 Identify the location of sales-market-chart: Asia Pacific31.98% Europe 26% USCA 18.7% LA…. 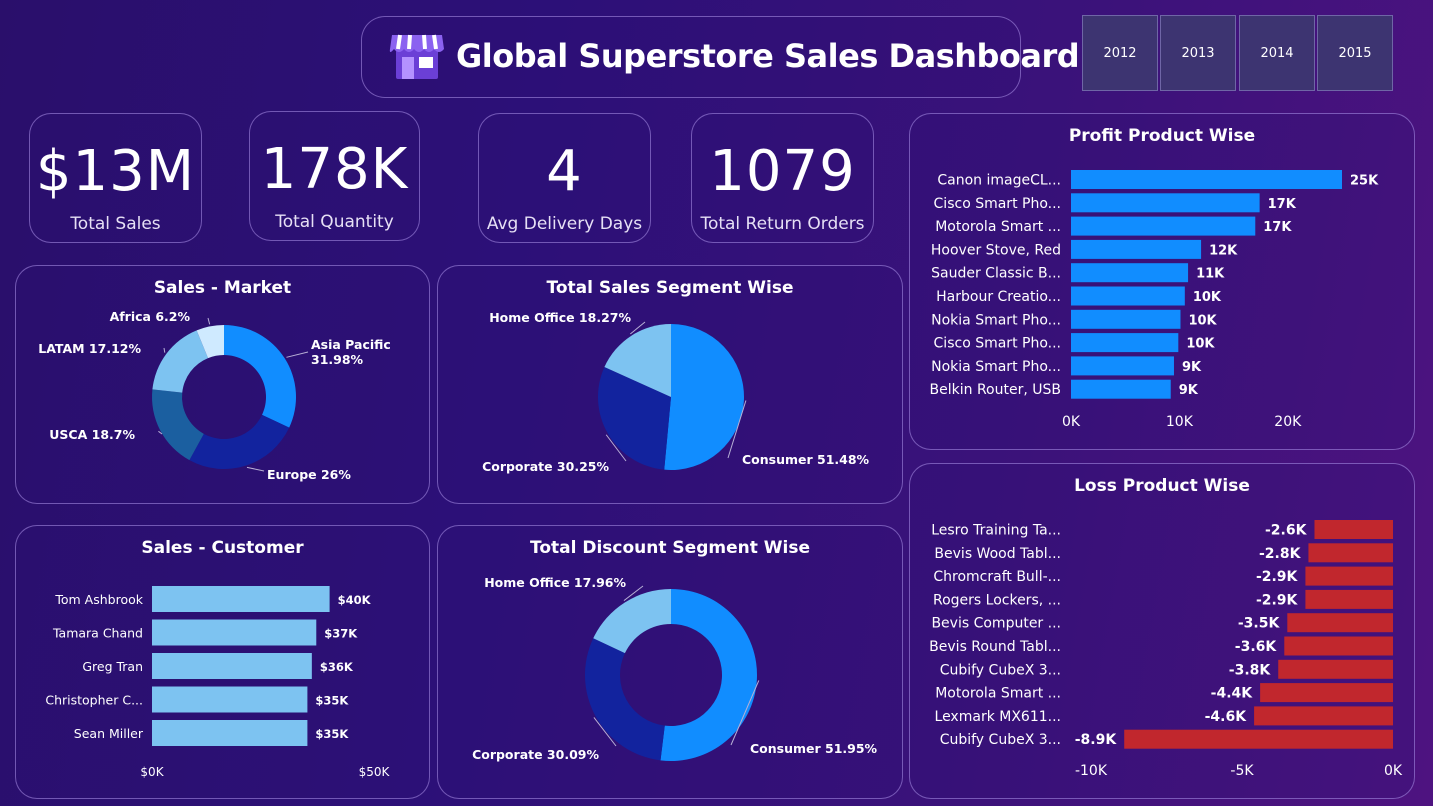
(214, 395).